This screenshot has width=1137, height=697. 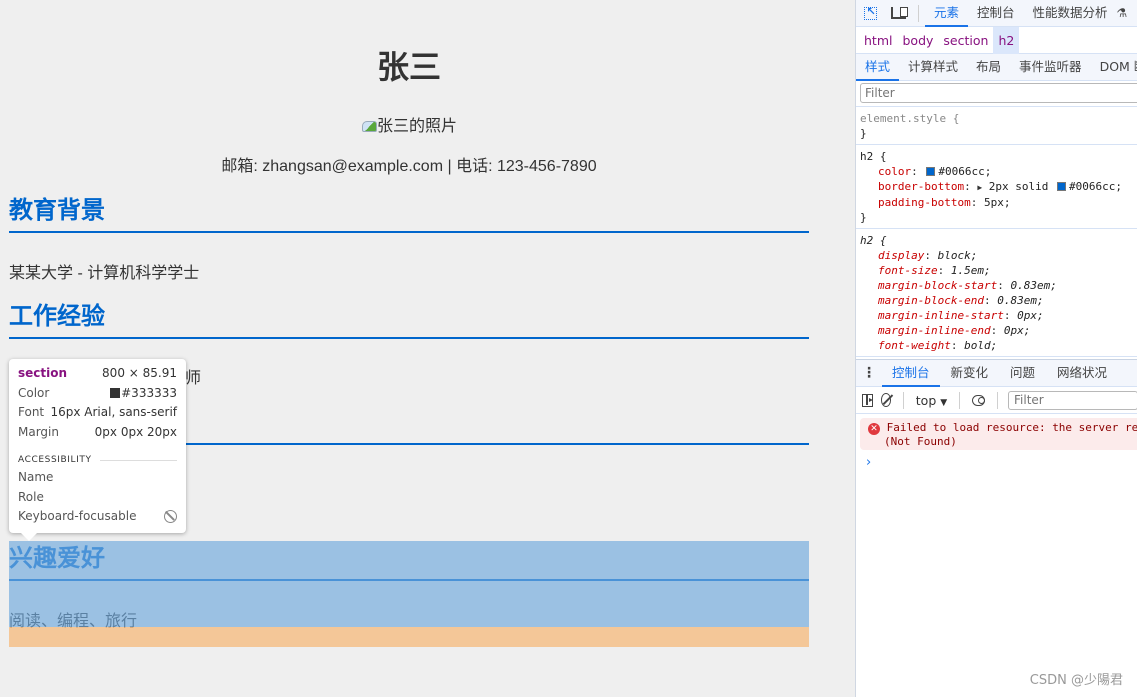 I want to click on inspect-highlight-margin, so click(x=409, y=637).